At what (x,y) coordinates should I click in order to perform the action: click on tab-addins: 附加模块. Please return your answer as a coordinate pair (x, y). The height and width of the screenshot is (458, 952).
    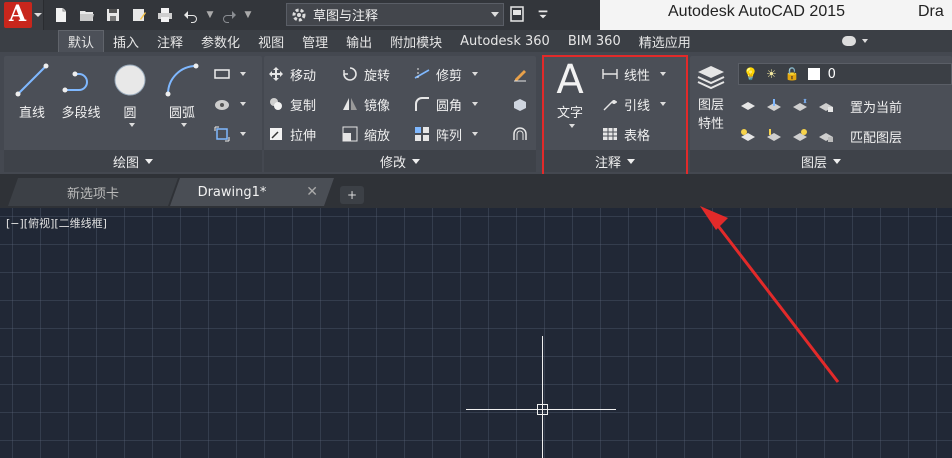
    Looking at the image, I should click on (416, 41).